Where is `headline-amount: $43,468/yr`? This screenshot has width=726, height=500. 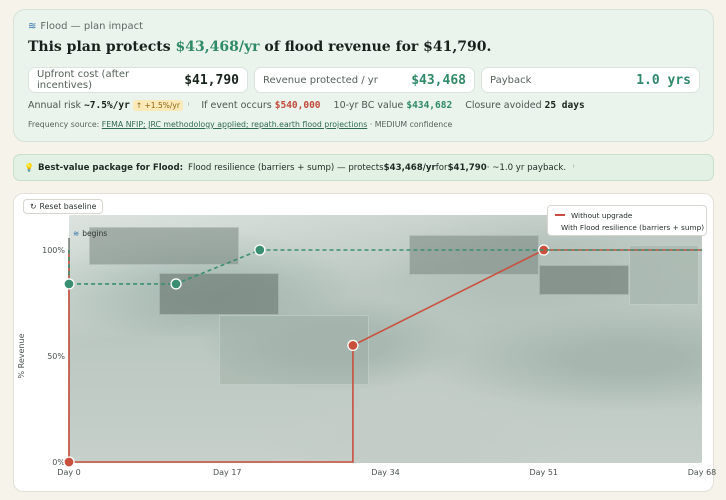
headline-amount: $43,468/yr is located at coordinates (217, 47).